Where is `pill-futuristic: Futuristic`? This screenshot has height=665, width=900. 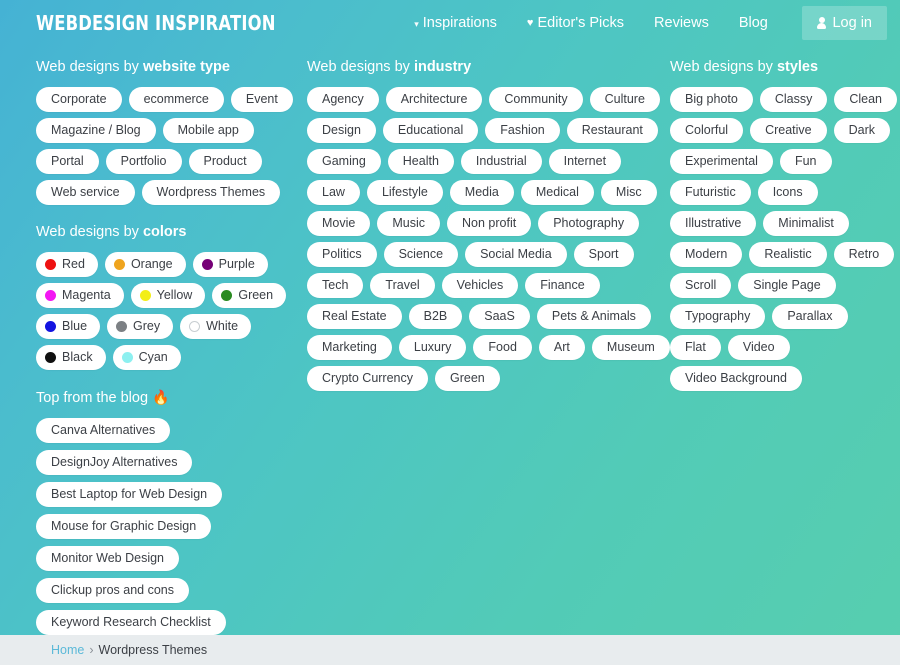
pill-futuristic: Futuristic is located at coordinates (710, 192).